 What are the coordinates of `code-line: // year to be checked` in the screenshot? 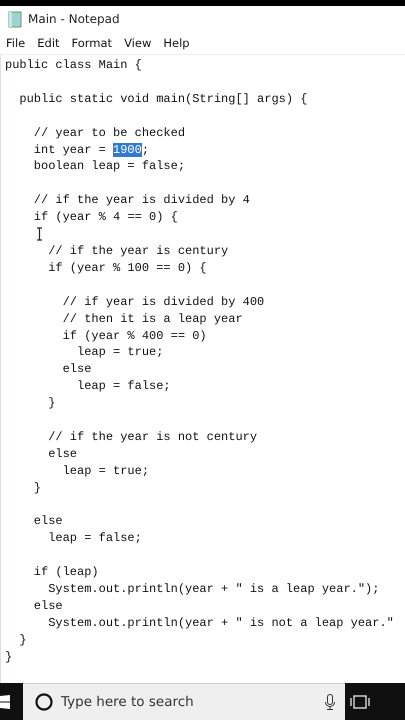 It's located at (109, 133).